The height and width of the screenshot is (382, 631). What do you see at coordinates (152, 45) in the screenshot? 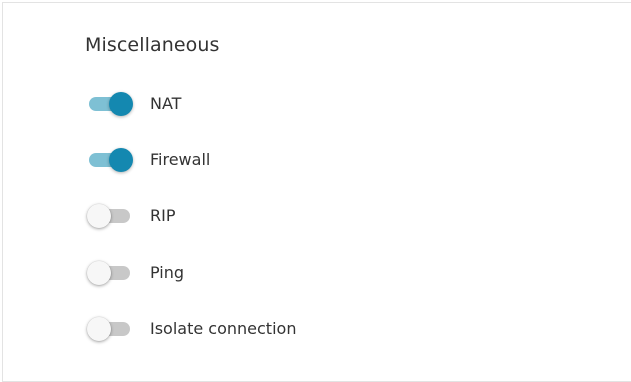
I see `section-title: Miscellaneous` at bounding box center [152, 45].